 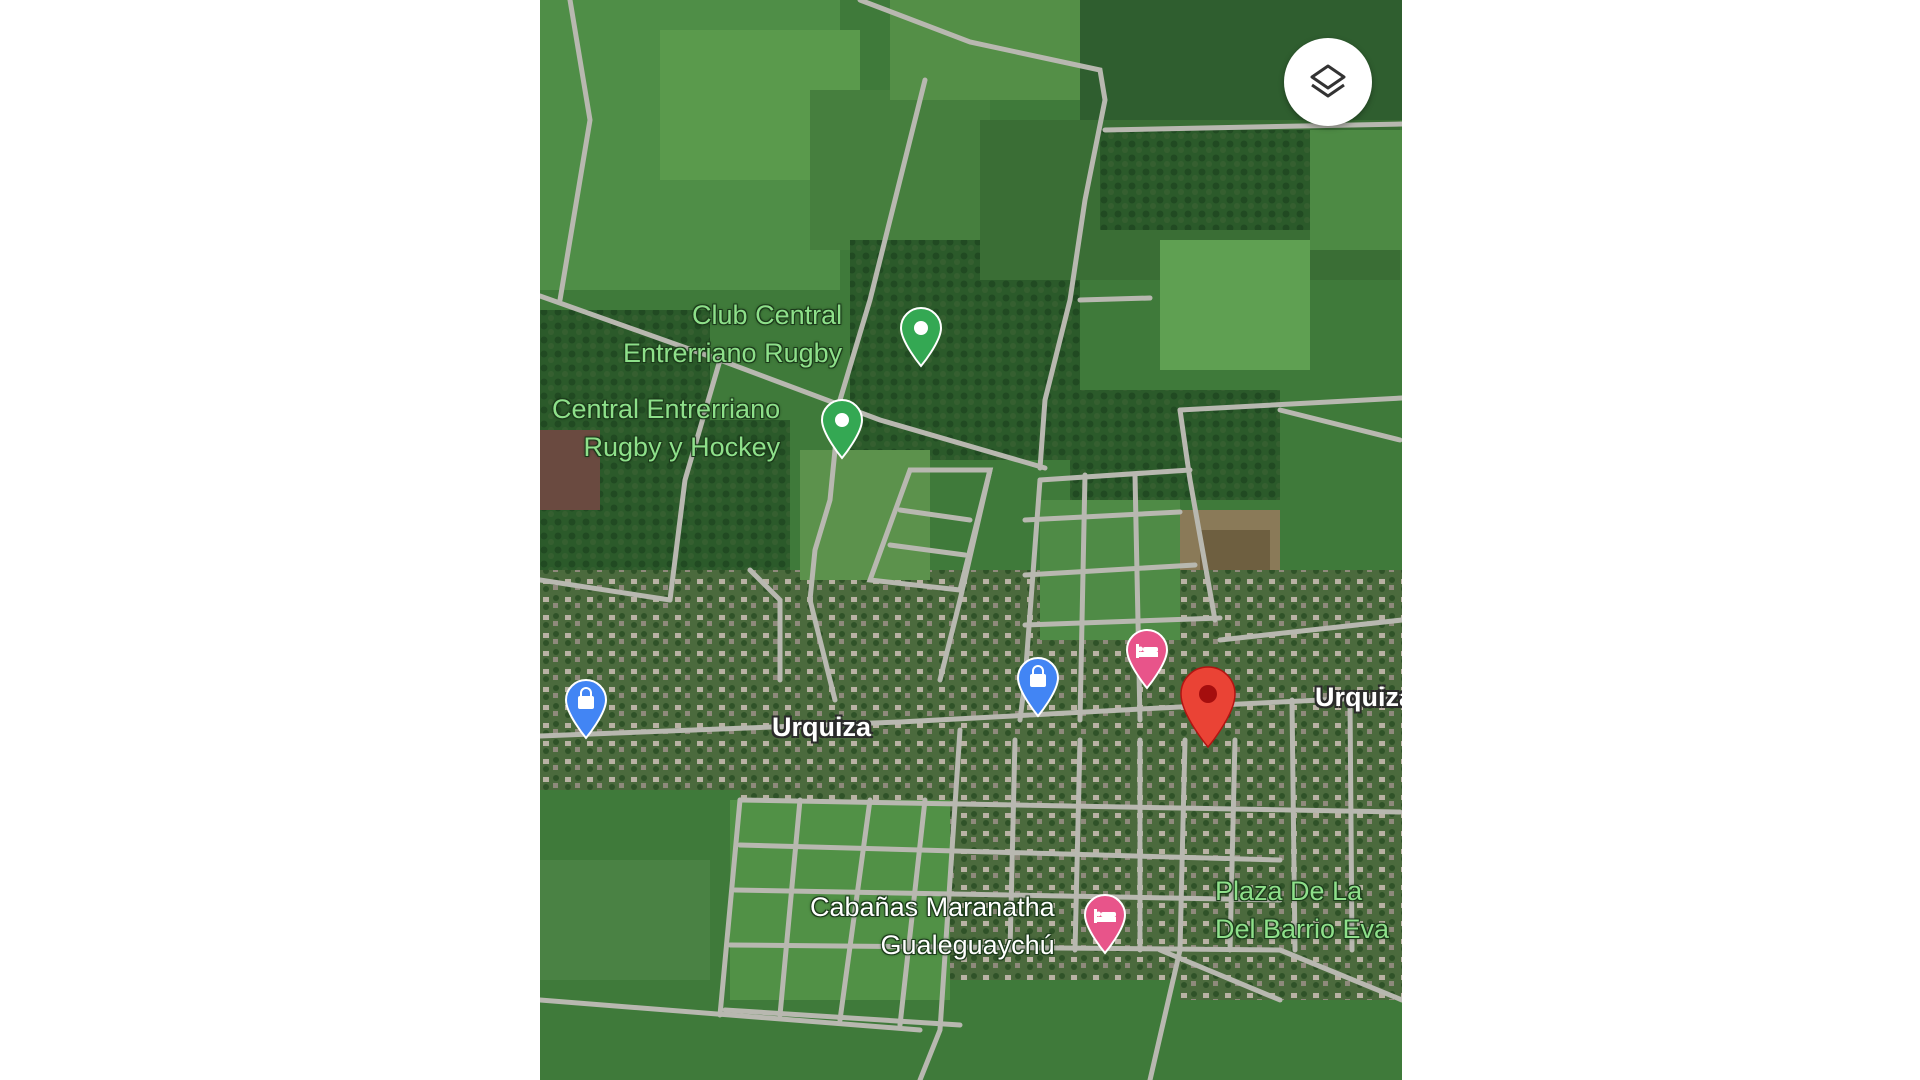 What do you see at coordinates (732, 334) in the screenshot?
I see `place-label-club-central: Club Central Entrerriano Rugby` at bounding box center [732, 334].